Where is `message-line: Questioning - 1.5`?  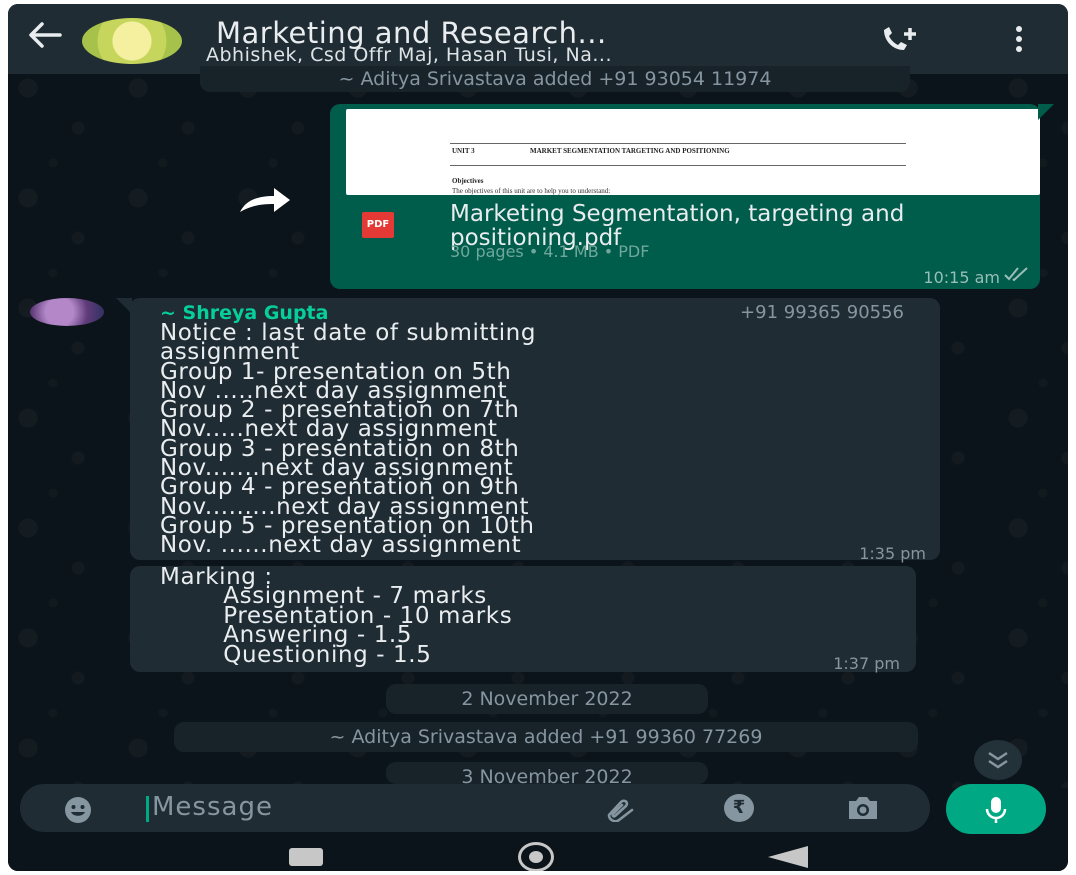
message-line: Questioning - 1.5 is located at coordinates (296, 654).